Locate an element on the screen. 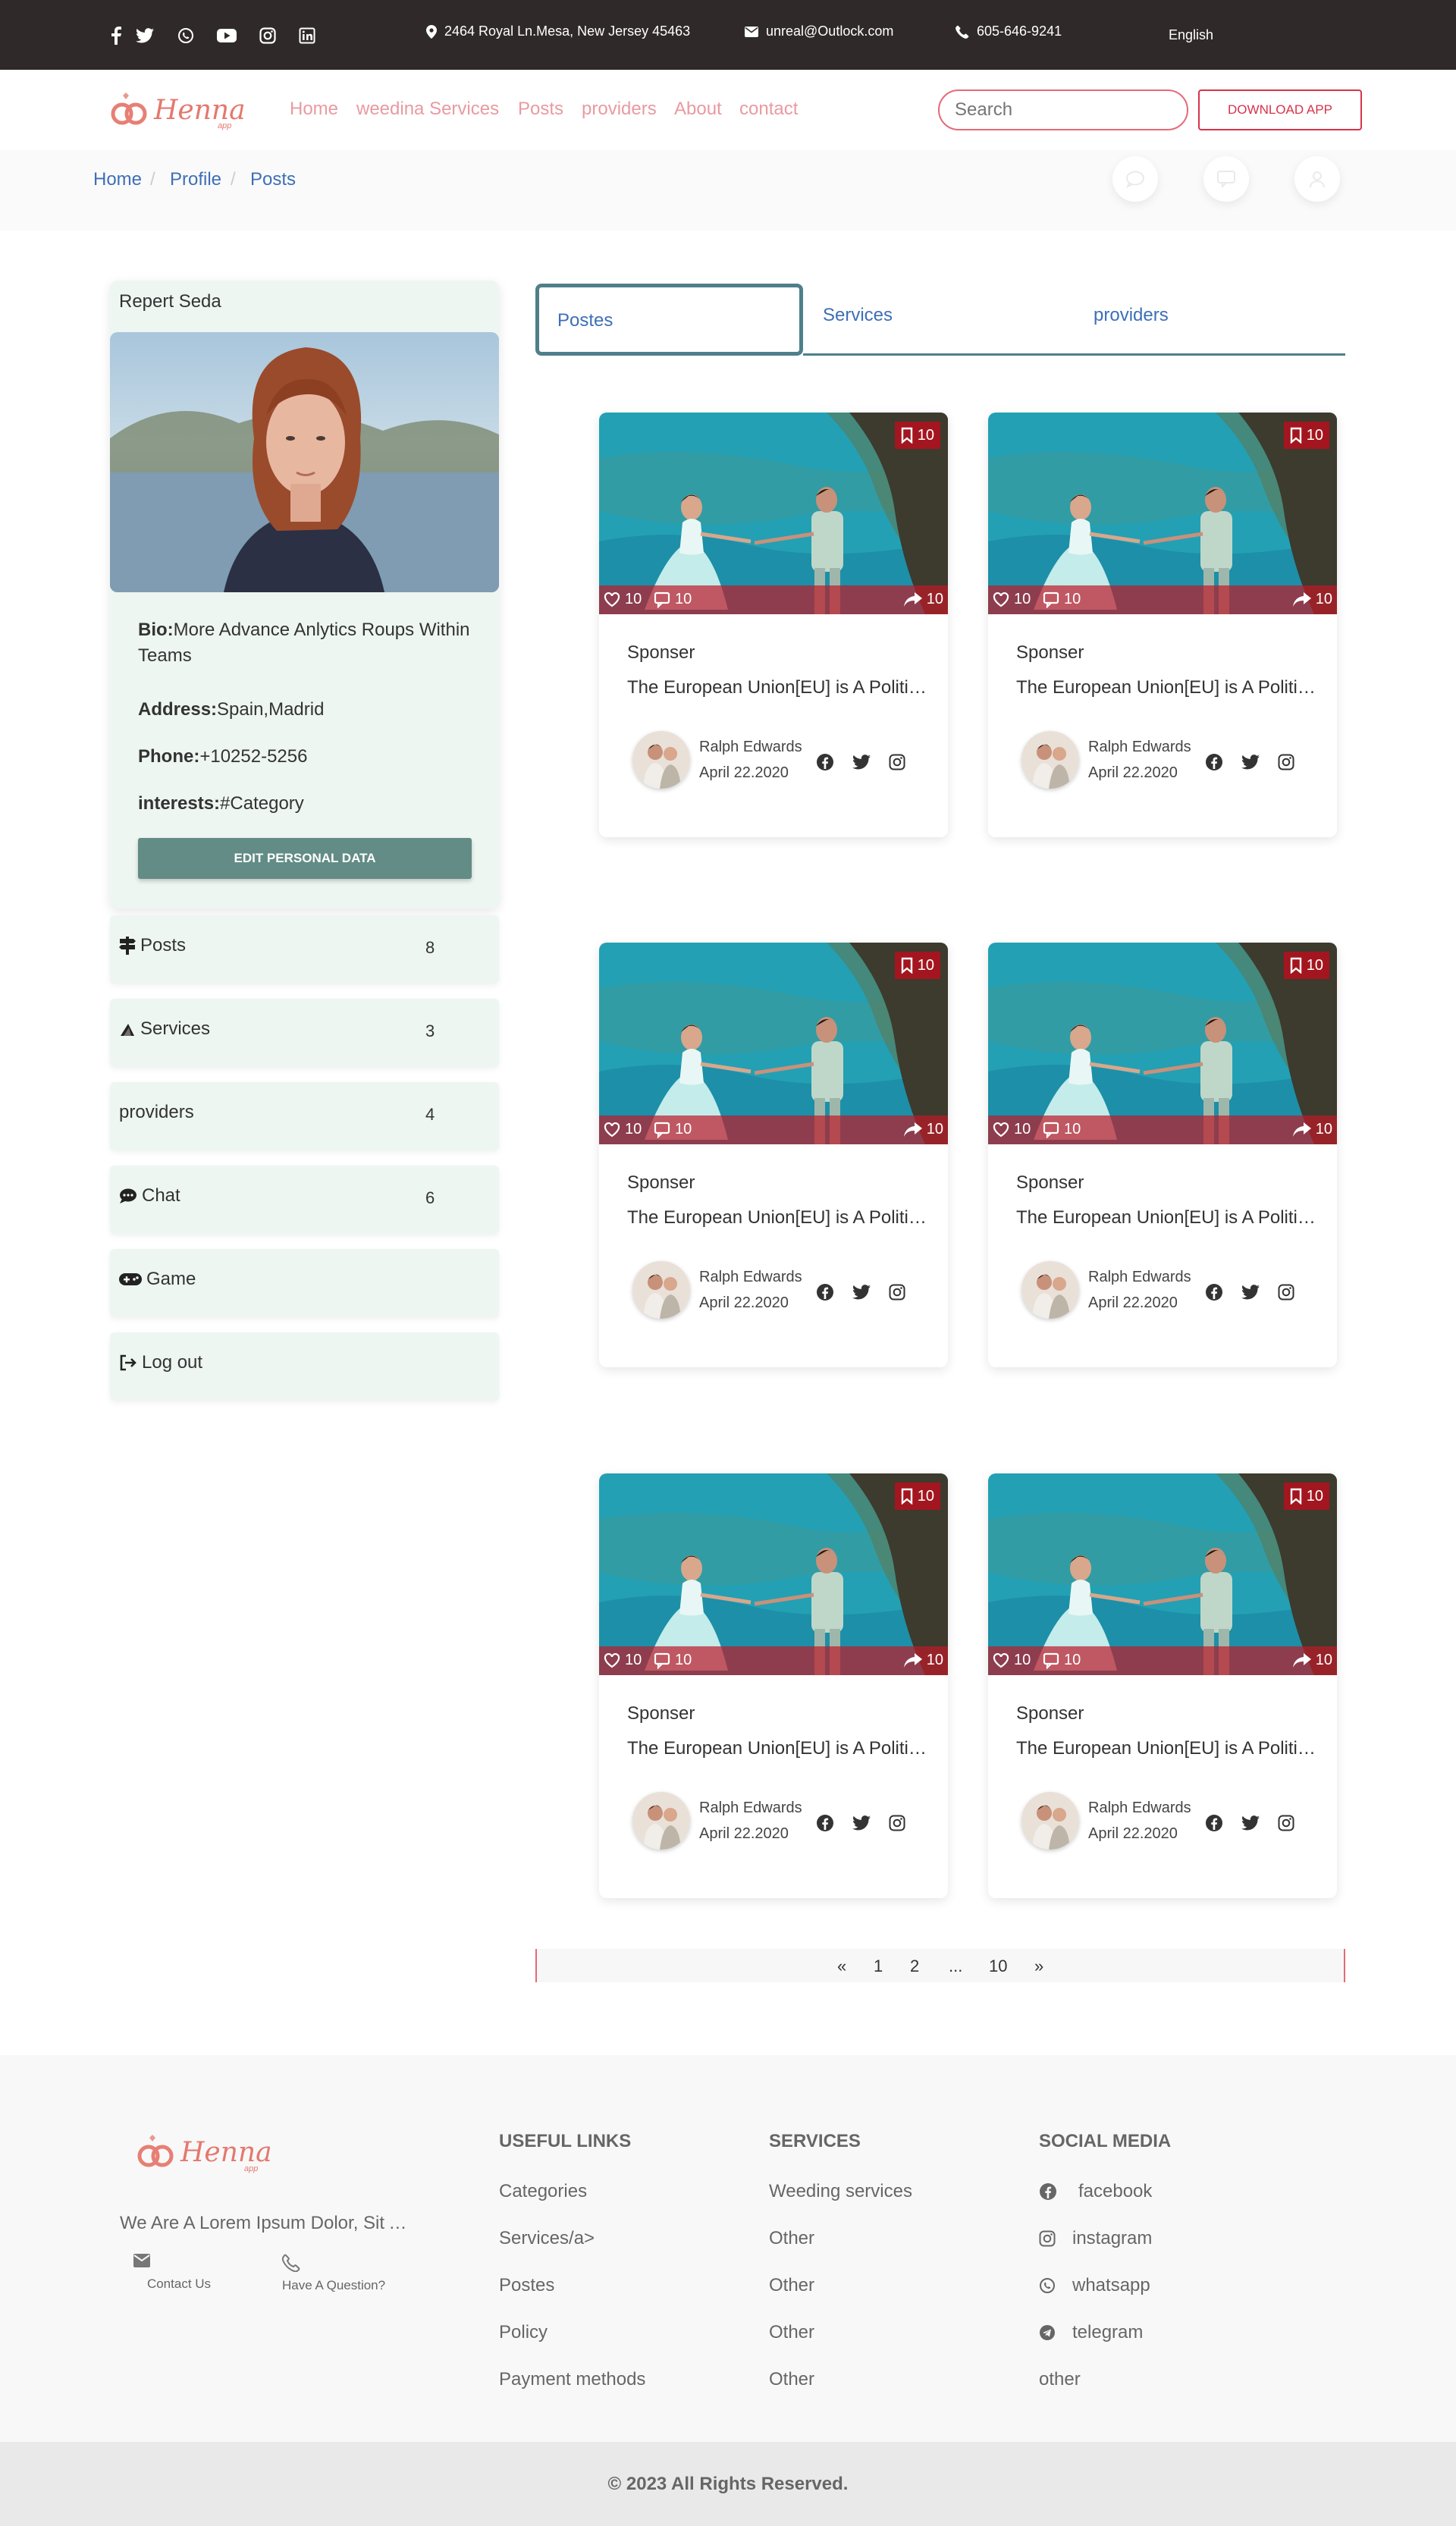 Image resolution: width=1456 pixels, height=2526 pixels. breadcrumb-posts: Posts is located at coordinates (273, 179).